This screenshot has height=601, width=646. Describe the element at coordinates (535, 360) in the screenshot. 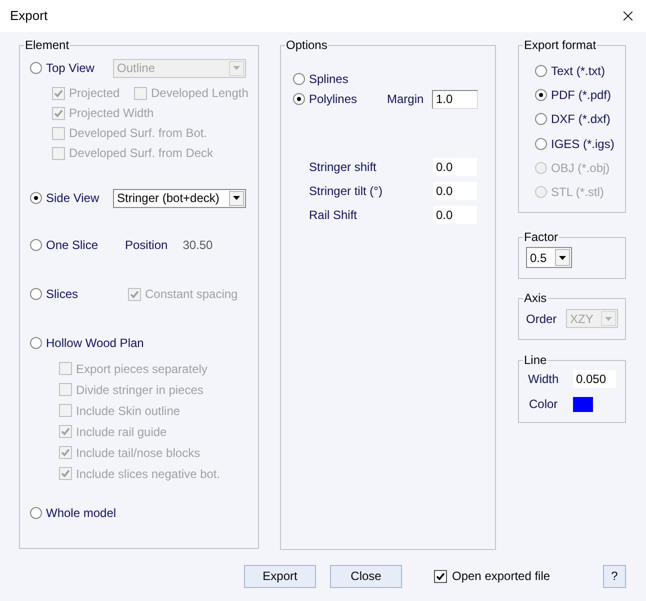

I see `group-title: Line` at that location.